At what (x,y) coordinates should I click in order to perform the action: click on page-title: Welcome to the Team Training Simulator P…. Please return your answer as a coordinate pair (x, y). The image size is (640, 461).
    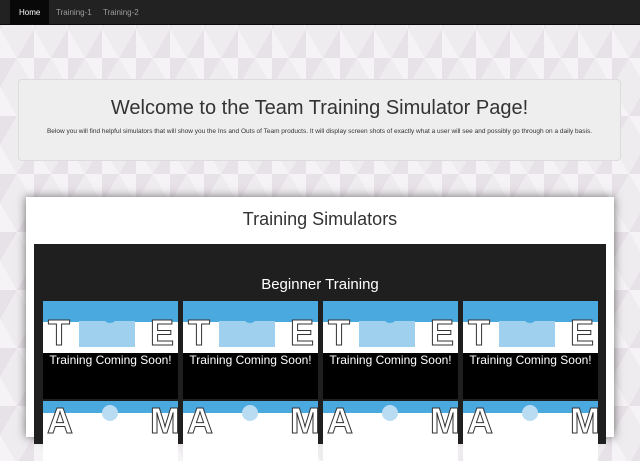
    Looking at the image, I should click on (319, 108).